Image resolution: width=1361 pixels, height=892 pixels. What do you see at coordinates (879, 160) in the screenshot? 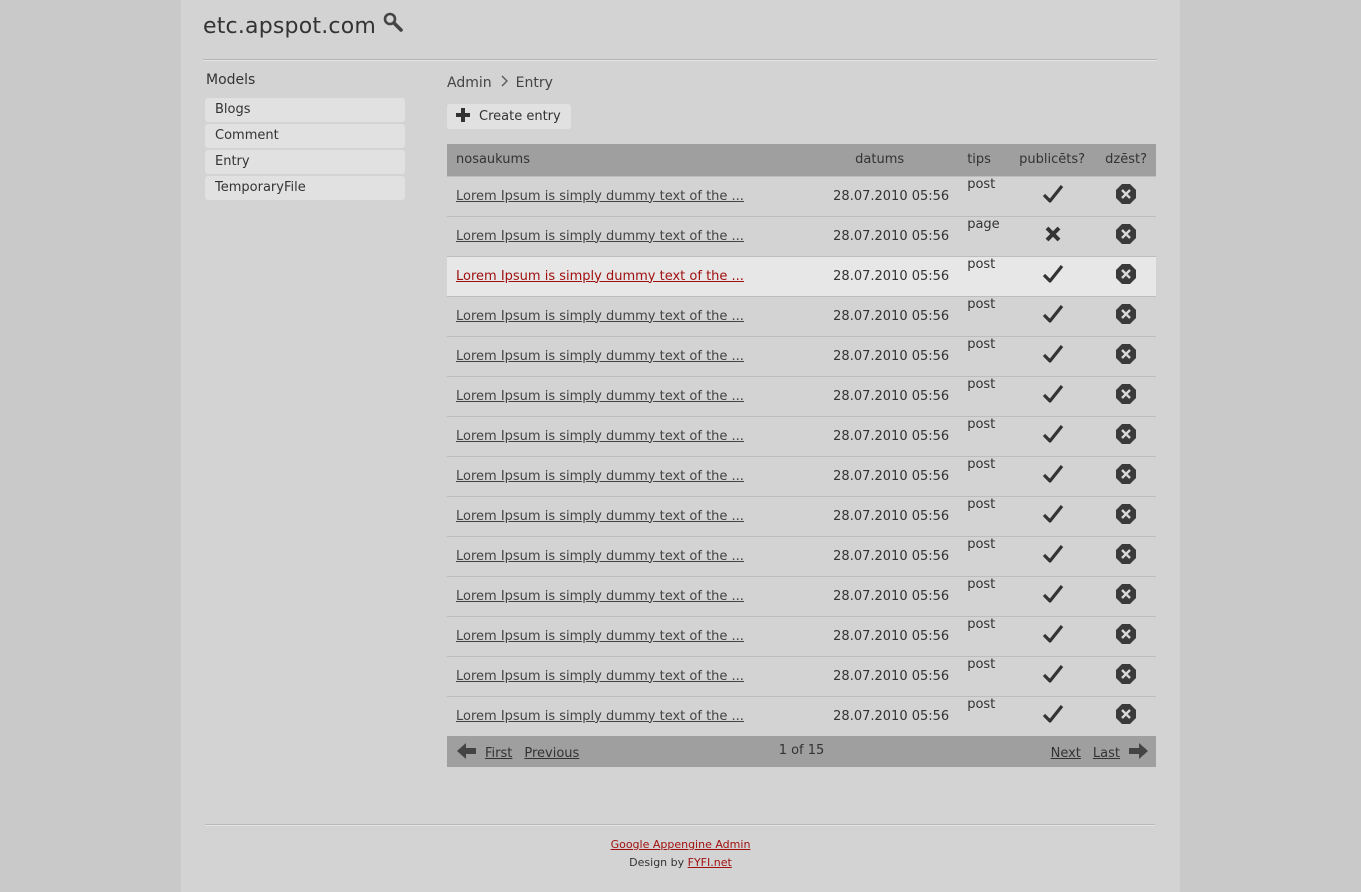
I see `column-header-date: datums` at bounding box center [879, 160].